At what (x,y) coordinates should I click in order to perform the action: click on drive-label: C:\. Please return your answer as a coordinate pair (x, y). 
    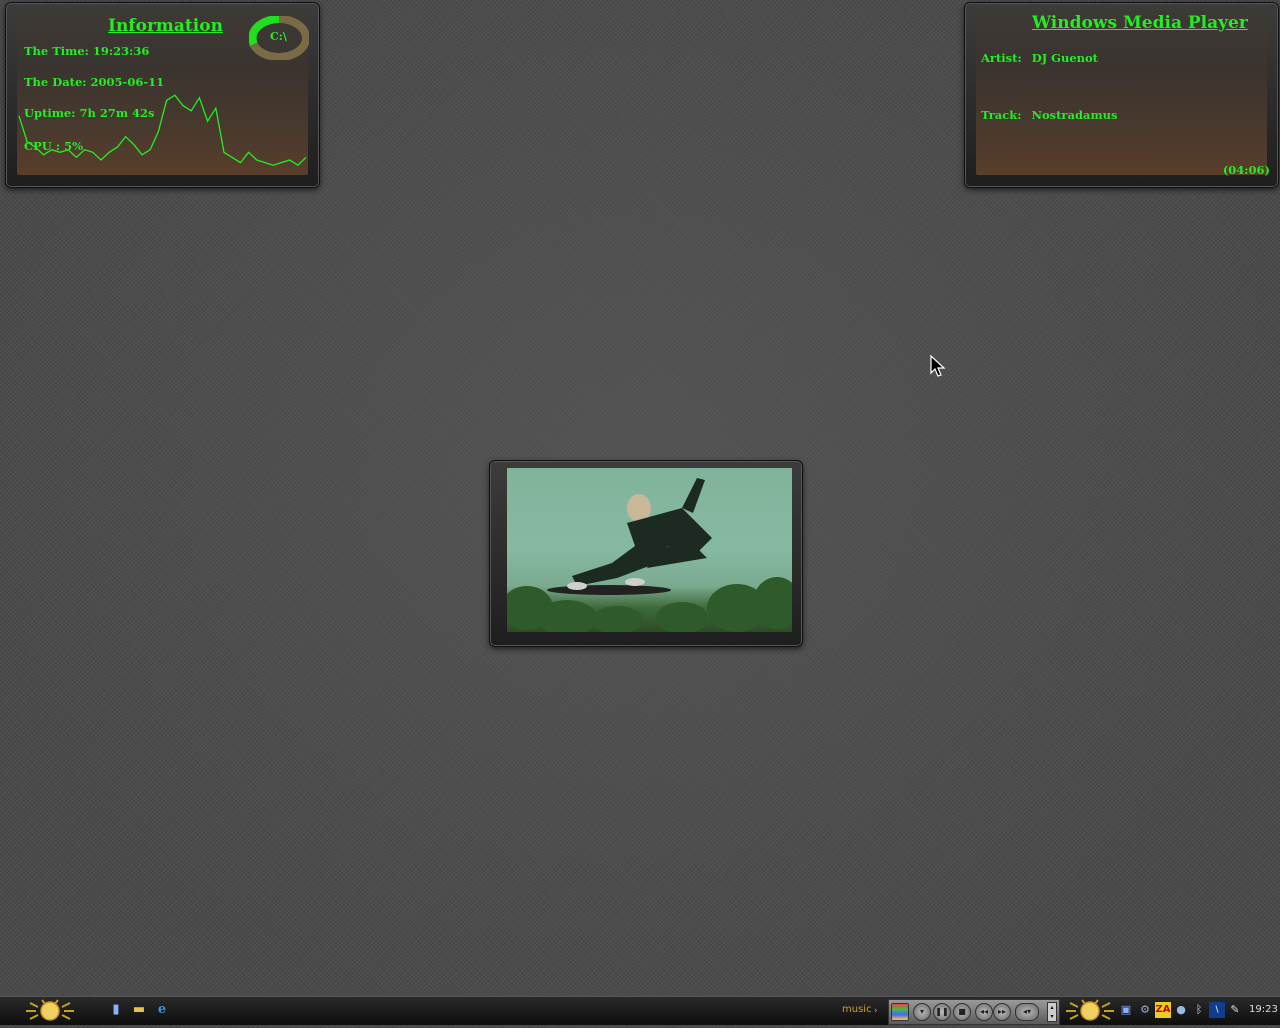
    Looking at the image, I should click on (278, 36).